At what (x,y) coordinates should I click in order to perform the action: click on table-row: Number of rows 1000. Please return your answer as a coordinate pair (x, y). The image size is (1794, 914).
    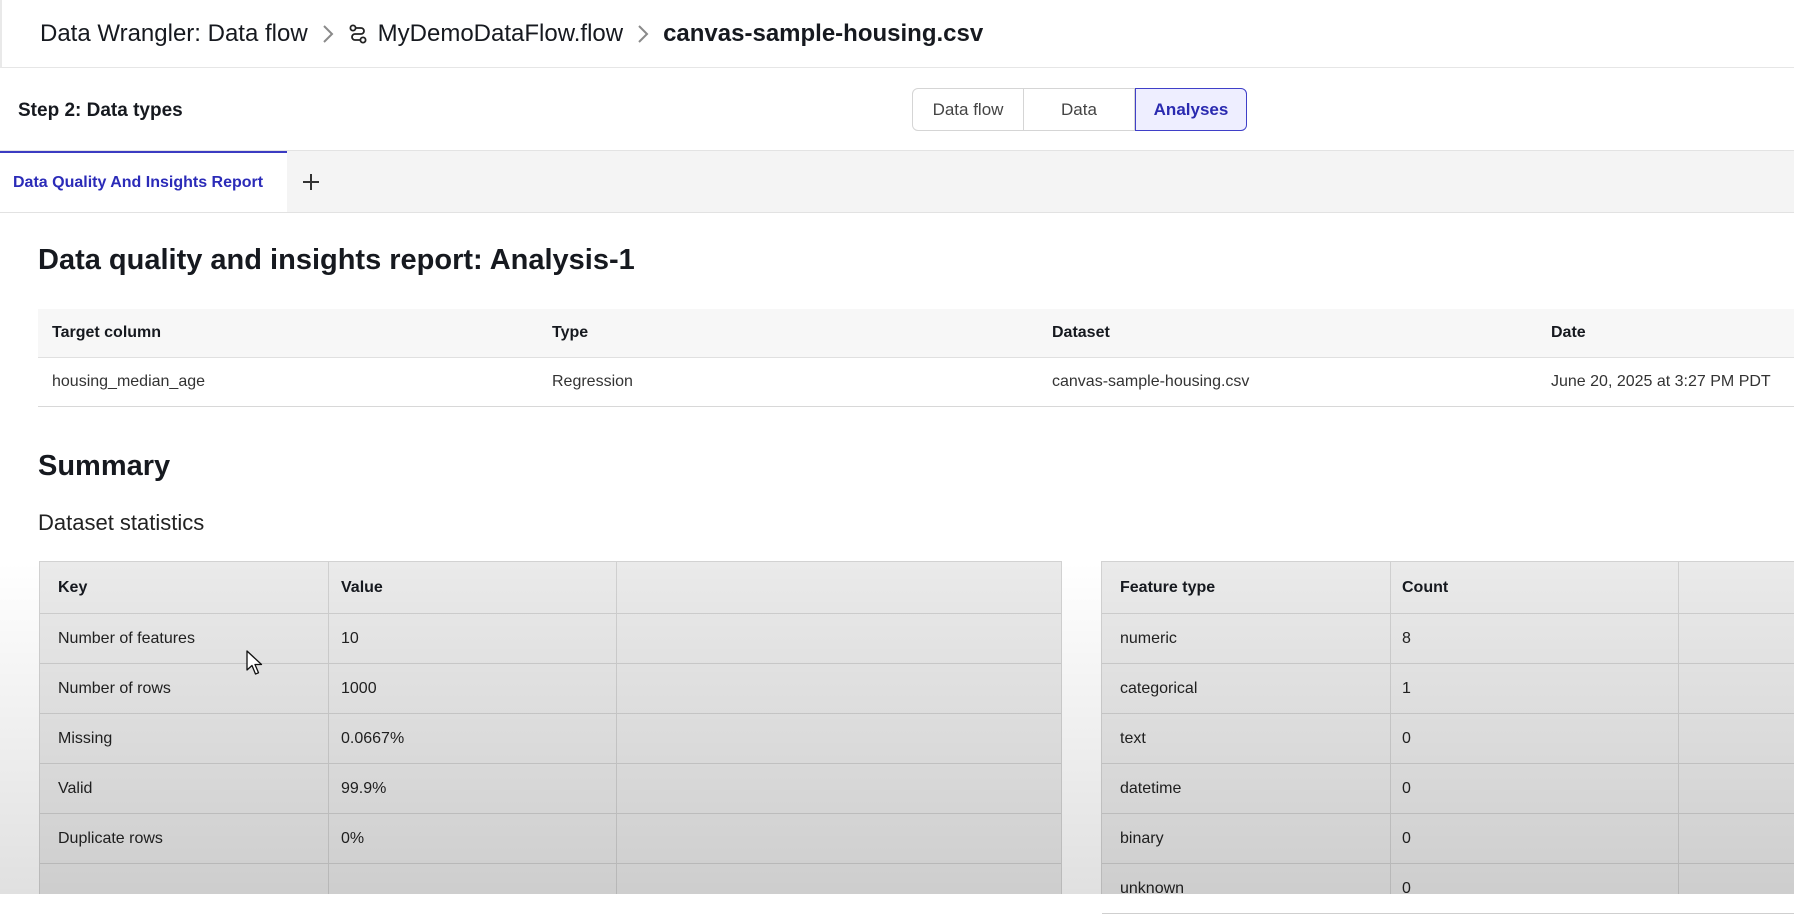
    Looking at the image, I should click on (550, 689).